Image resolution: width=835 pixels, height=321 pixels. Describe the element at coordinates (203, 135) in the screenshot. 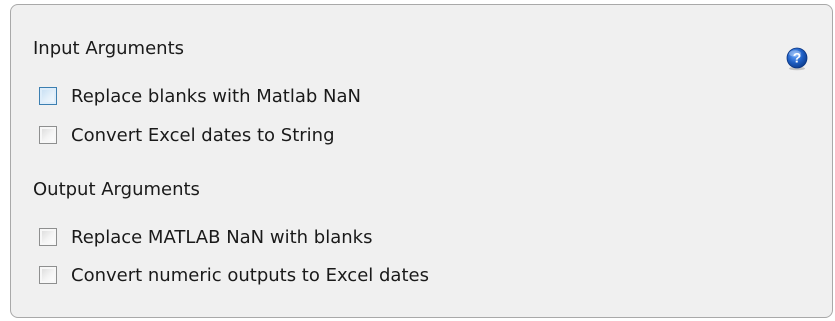

I see `convert-excel-dates-label: Convert Excel dates to String` at that location.